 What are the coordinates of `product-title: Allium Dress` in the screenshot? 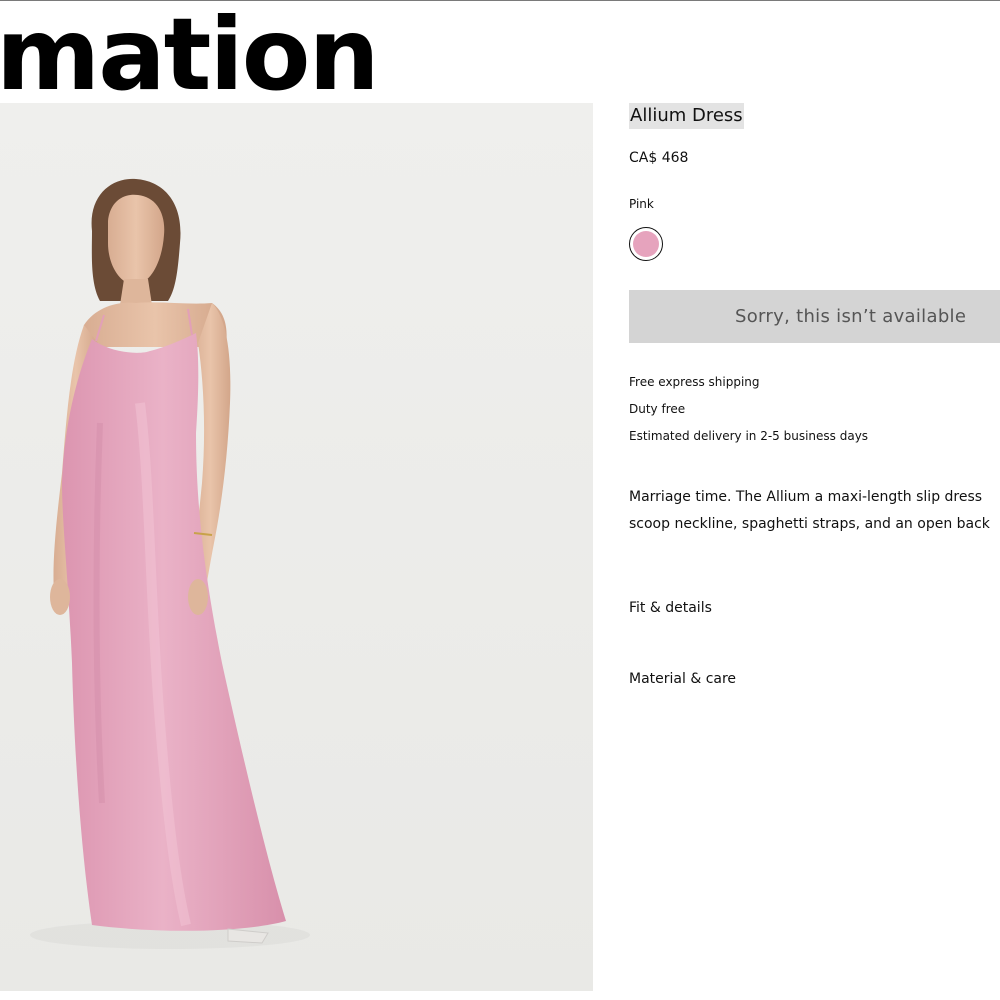 It's located at (686, 116).